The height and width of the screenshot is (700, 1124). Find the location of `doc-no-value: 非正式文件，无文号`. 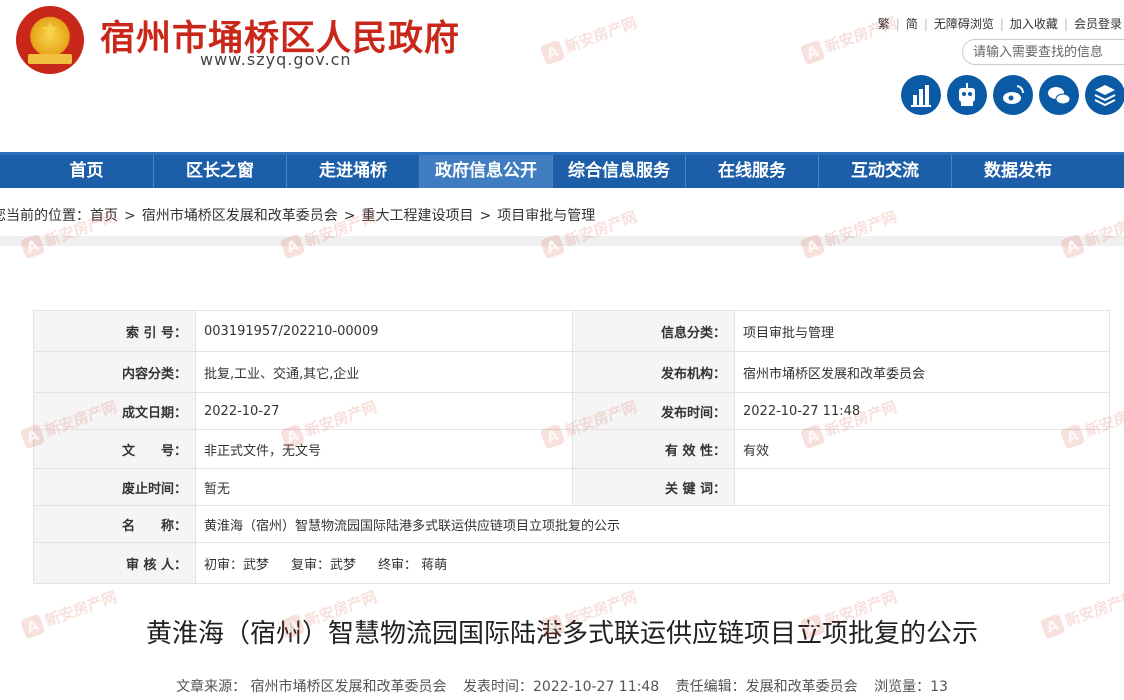

doc-no-value: 非正式文件，无文号 is located at coordinates (384, 449).